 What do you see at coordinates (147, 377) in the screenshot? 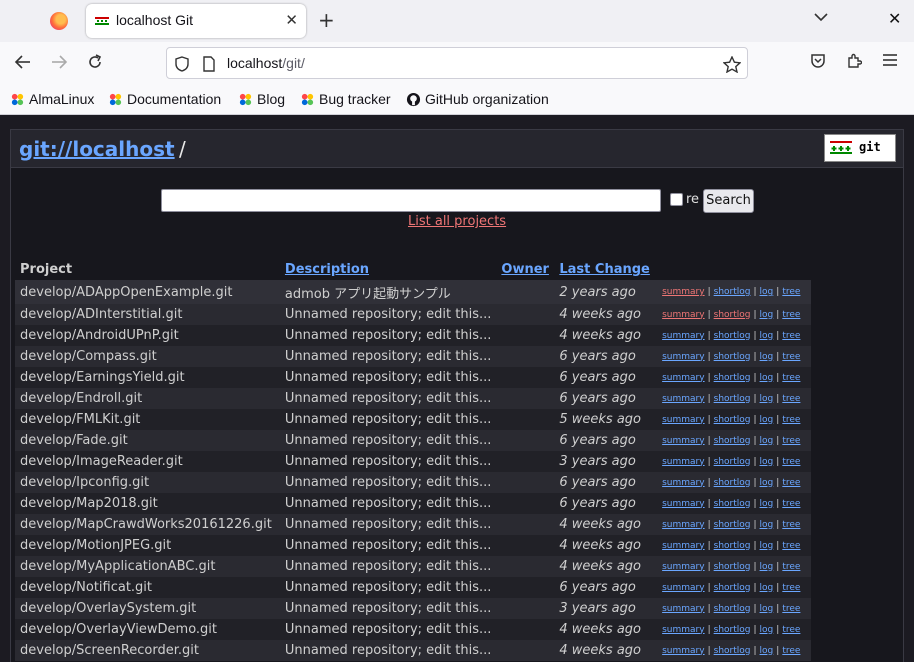
I see `project-name-link: develop/EarningsYield.git` at bounding box center [147, 377].